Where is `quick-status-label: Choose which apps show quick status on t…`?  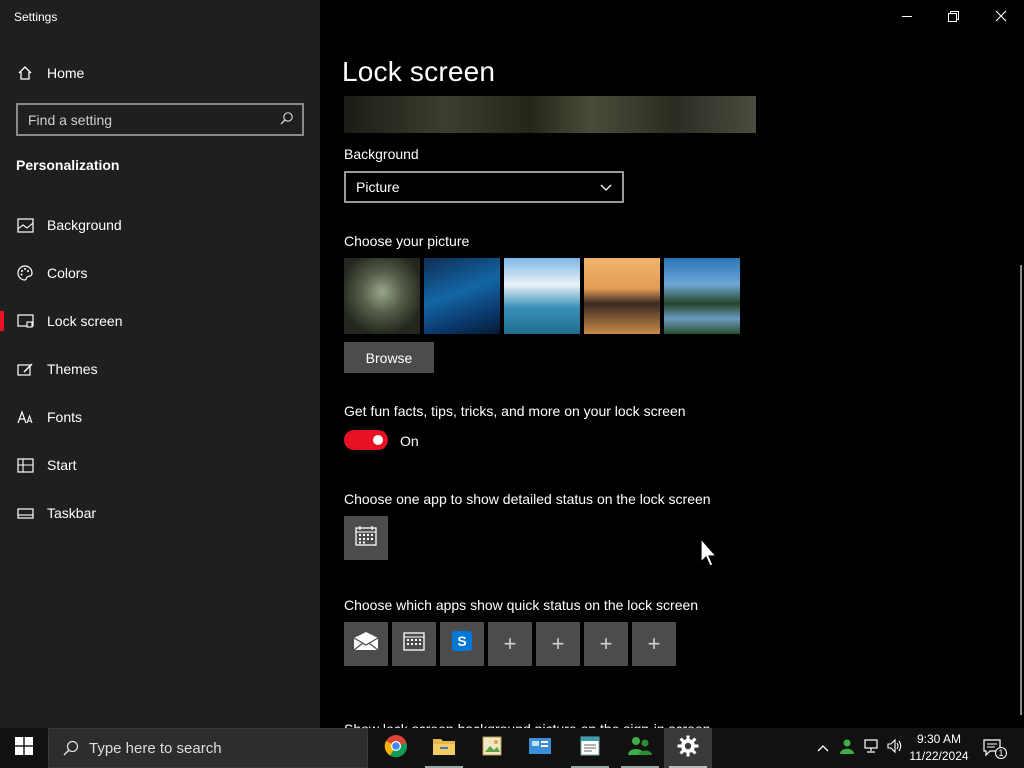
quick-status-label: Choose which apps show quick status on t… is located at coordinates (521, 605).